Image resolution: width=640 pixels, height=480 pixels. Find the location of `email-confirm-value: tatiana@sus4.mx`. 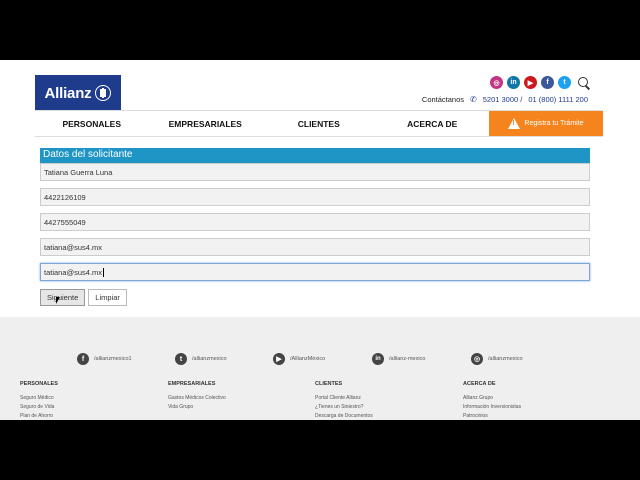

email-confirm-value: tatiana@sus4.mx is located at coordinates (73, 272).